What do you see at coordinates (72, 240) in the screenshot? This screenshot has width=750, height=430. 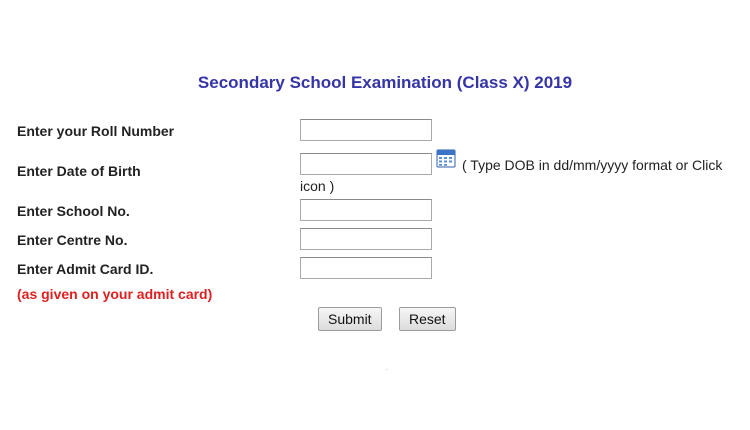 I see `centre-no-label: Enter Centre No.` at bounding box center [72, 240].